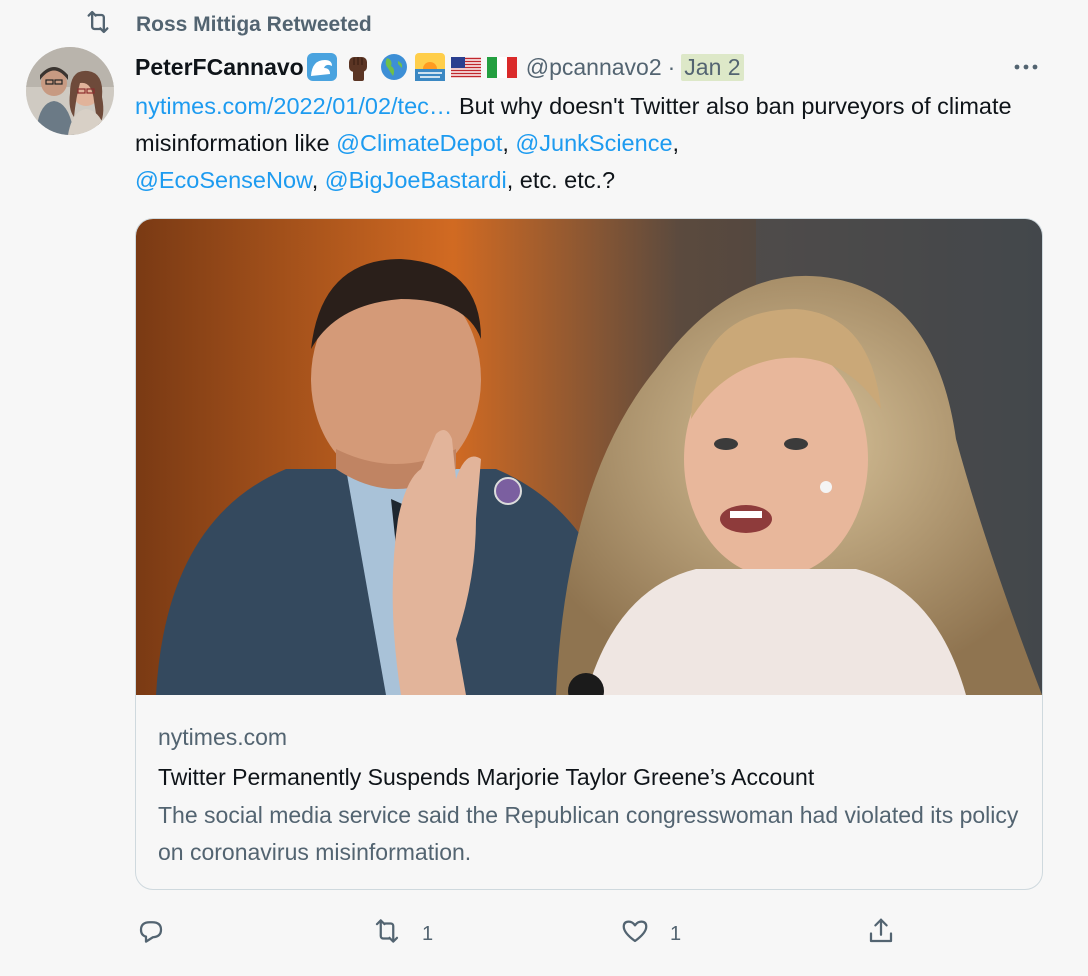  Describe the element at coordinates (394, 67) in the screenshot. I see `globe-americas-emoji` at that location.